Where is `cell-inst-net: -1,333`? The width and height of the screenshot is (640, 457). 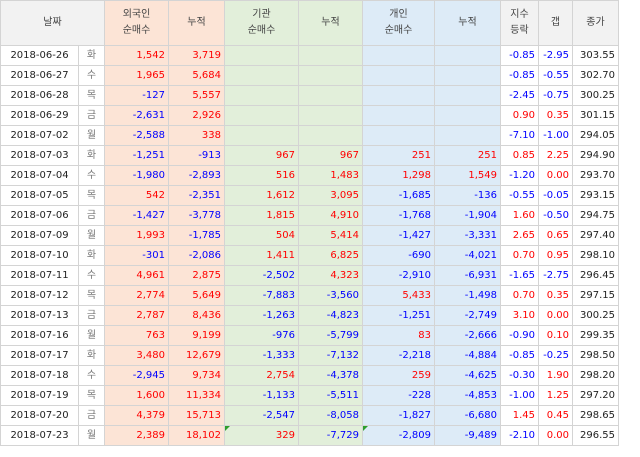
cell-inst-net: -1,333 is located at coordinates (261, 355).